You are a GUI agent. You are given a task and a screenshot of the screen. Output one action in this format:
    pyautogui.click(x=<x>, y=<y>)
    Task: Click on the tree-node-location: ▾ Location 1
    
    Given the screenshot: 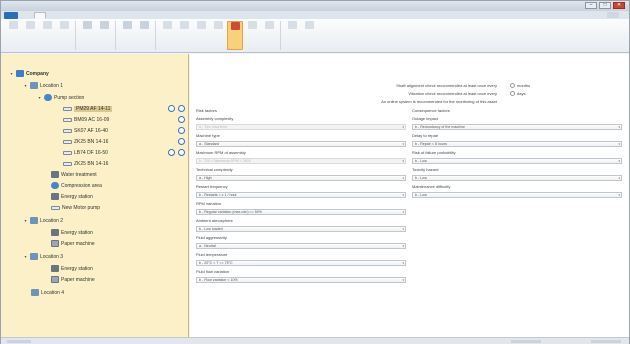 What is the action you would take?
    pyautogui.click(x=43, y=85)
    